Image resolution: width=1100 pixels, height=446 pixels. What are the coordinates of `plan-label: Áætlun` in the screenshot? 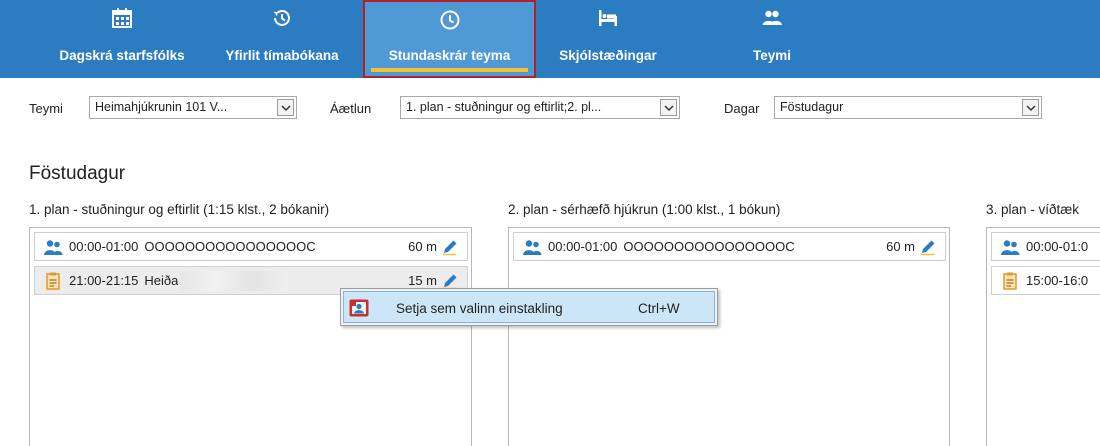 It's located at (351, 108).